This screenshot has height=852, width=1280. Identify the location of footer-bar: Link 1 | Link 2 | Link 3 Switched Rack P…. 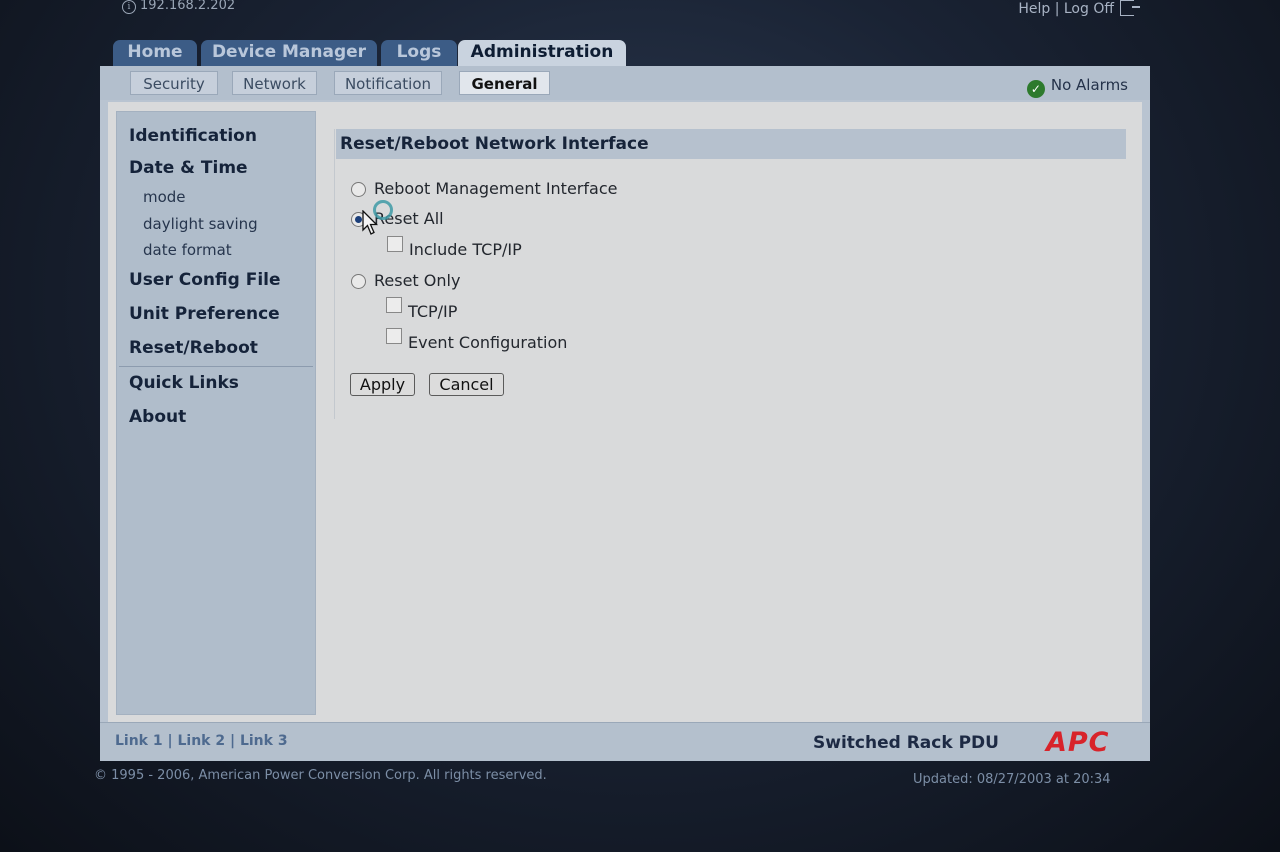
(625, 741).